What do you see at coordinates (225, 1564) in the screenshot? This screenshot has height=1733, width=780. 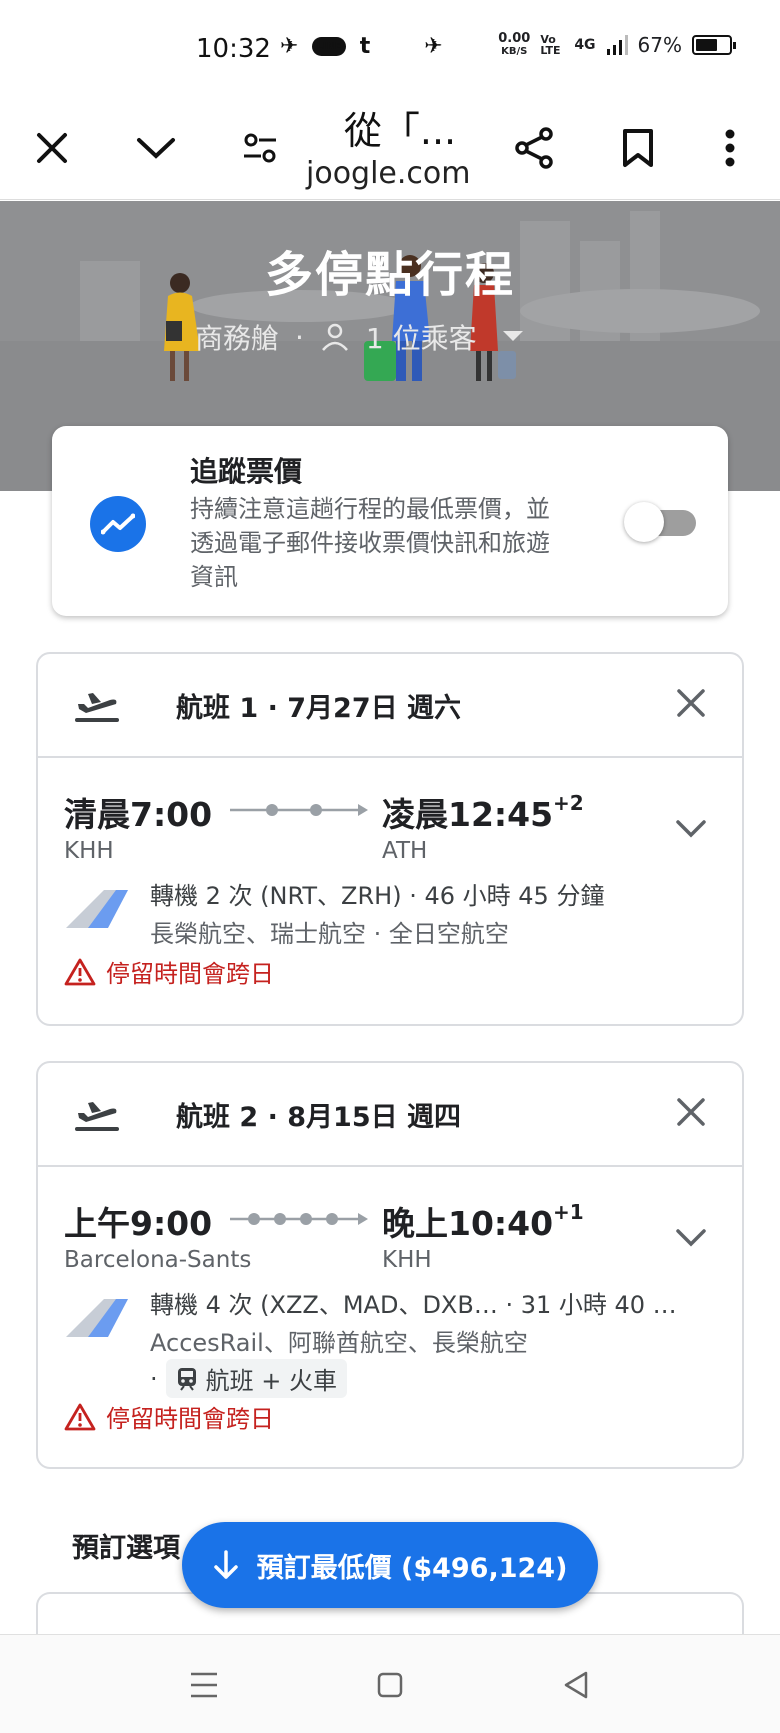 I see `arrow-down-icon` at bounding box center [225, 1564].